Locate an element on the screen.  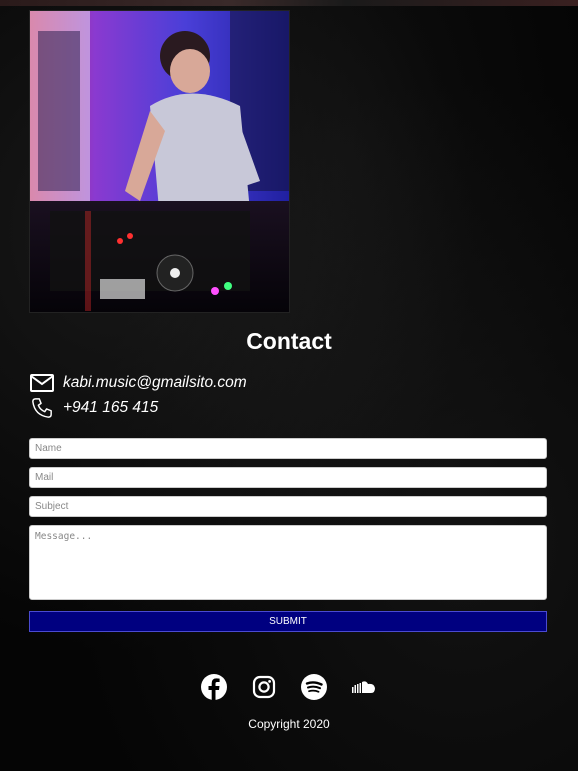
submit-button: SUBMIT is located at coordinates (288, 621).